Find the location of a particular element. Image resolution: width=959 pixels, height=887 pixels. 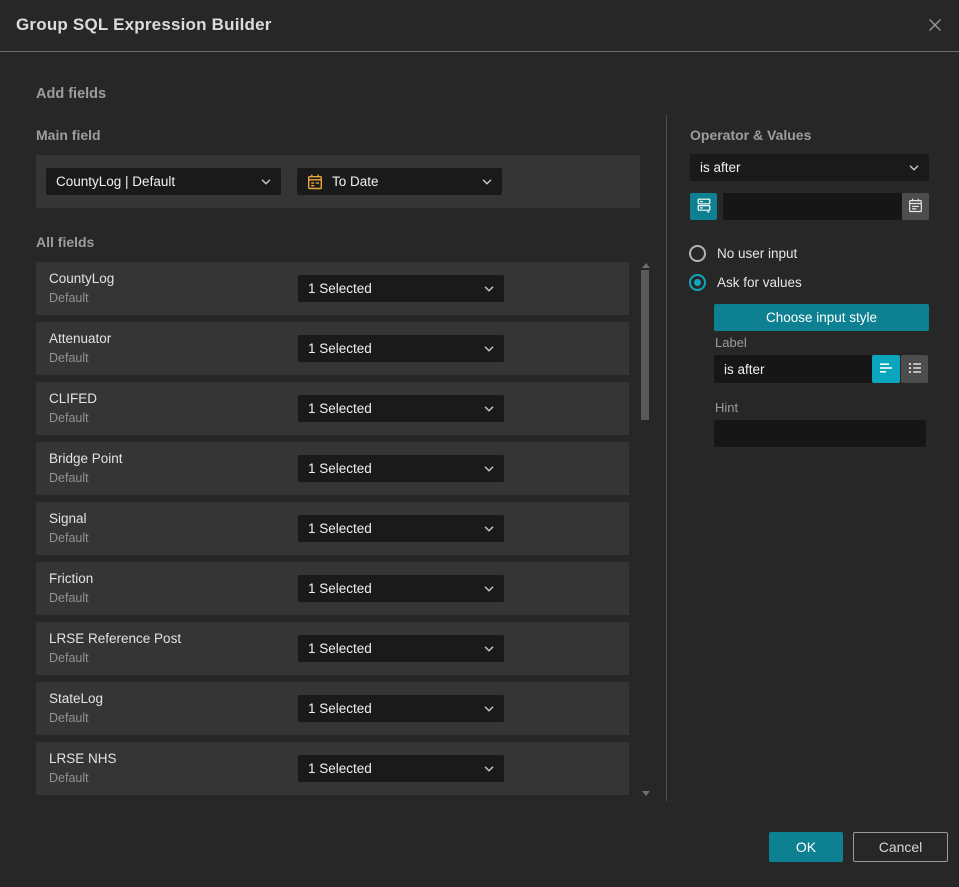

align-left-icon is located at coordinates (886, 369).